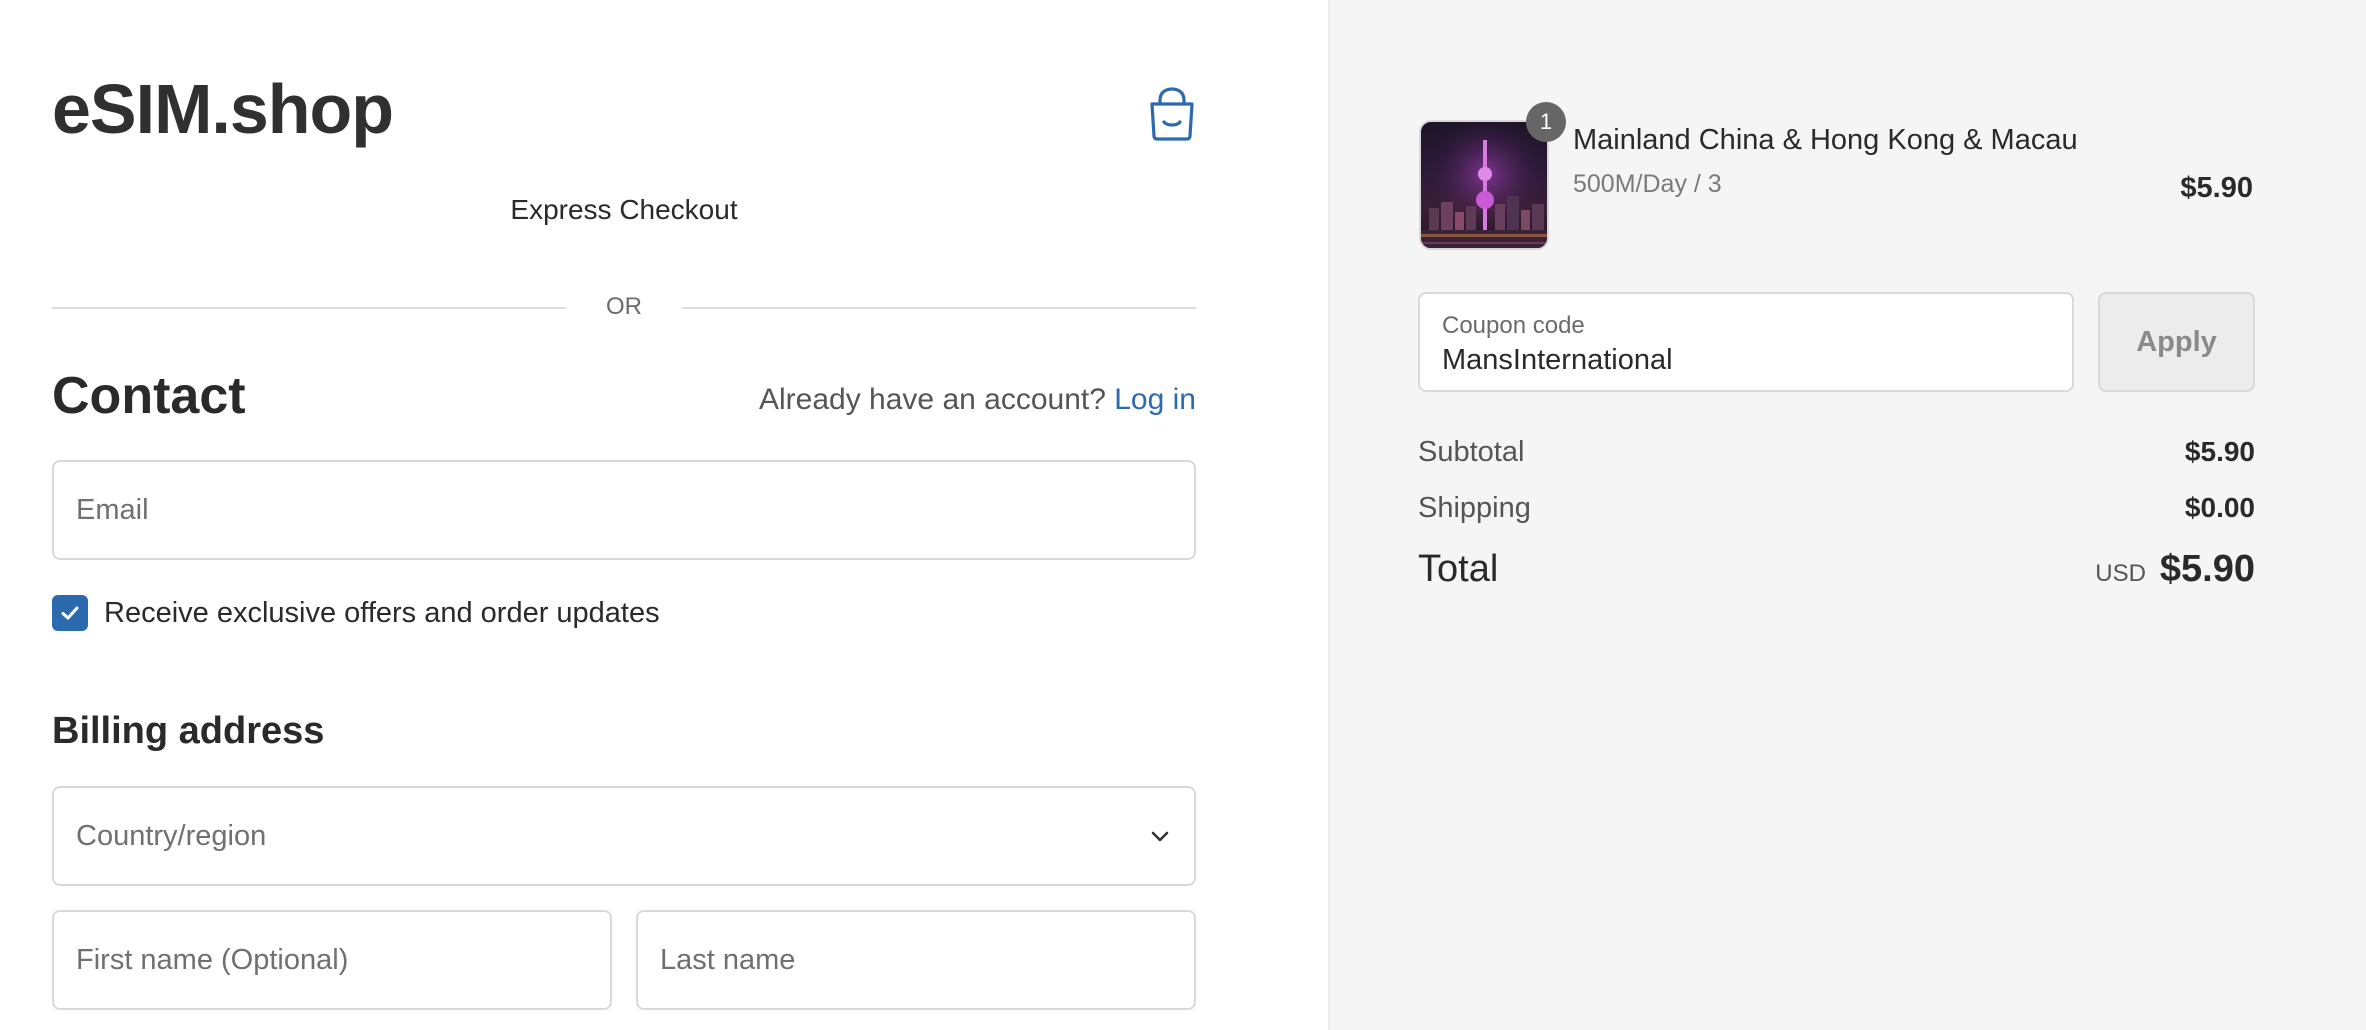 Image resolution: width=2366 pixels, height=1030 pixels. Describe the element at coordinates (932, 399) in the screenshot. I see `account-prompt-text: Already have an account?` at that location.